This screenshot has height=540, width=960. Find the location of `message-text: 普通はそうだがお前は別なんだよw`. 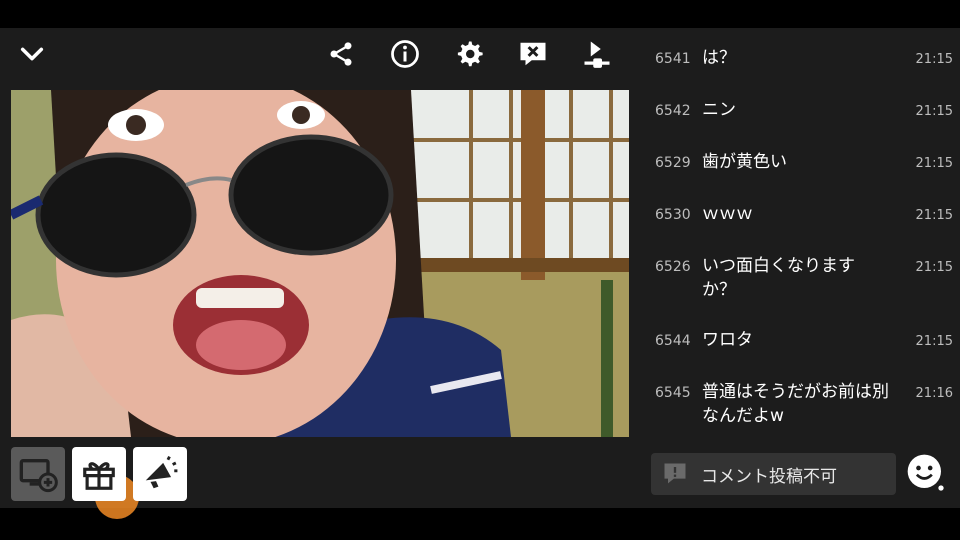

message-text: 普通はそうだがお前は別なんだよw is located at coordinates (795, 404).